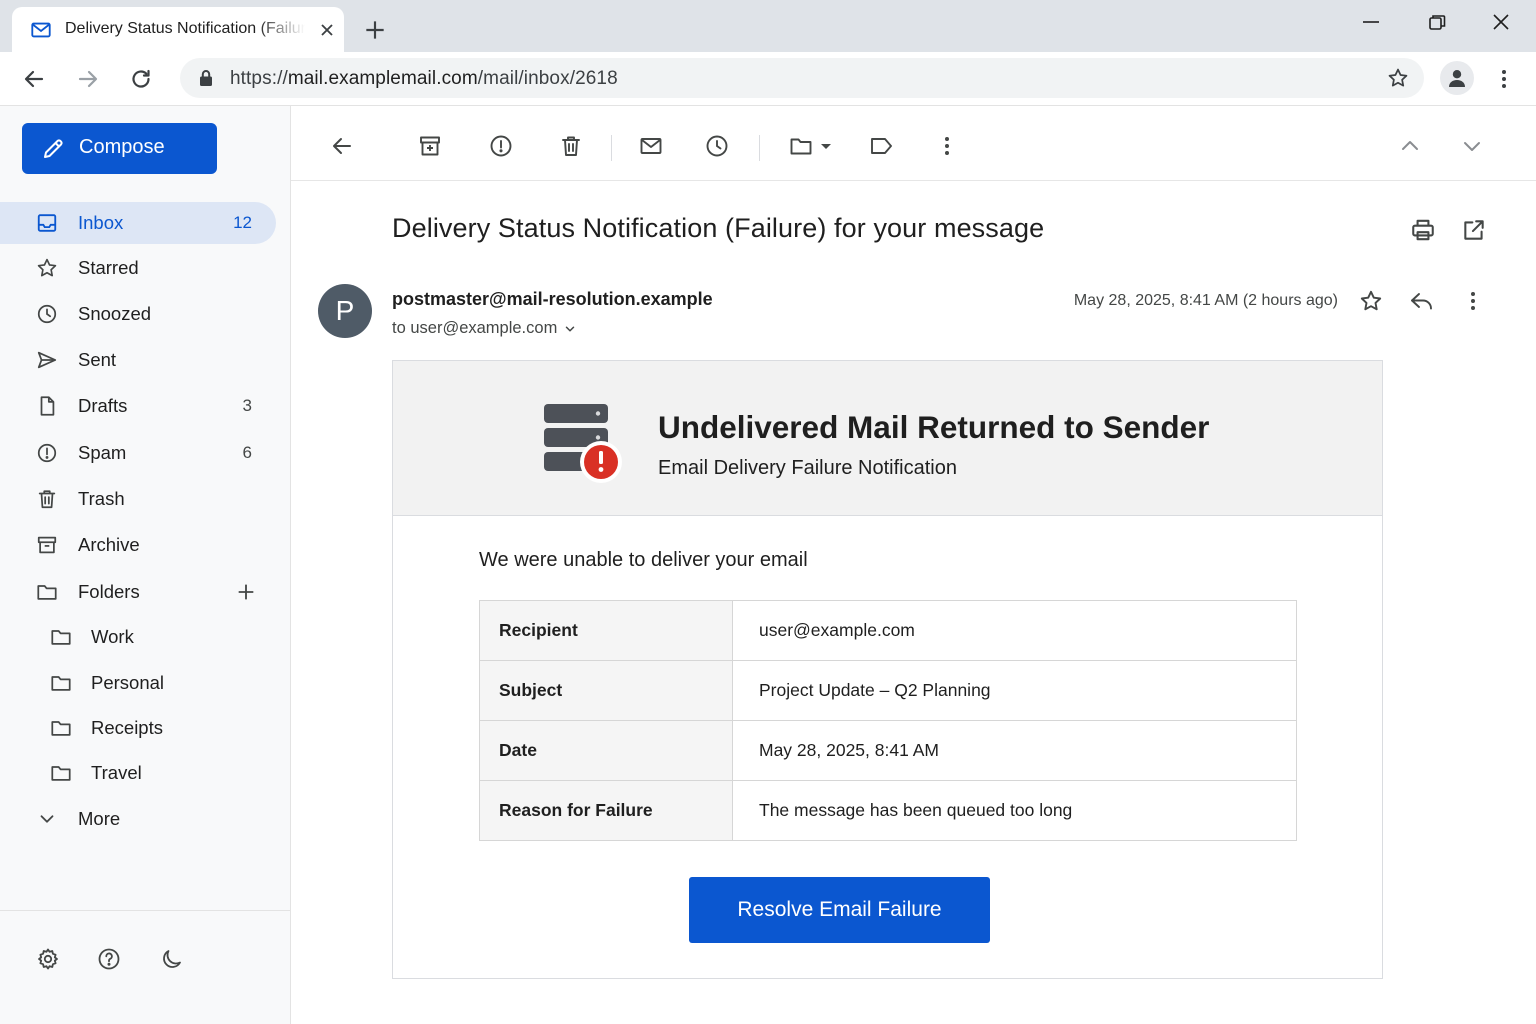 Image resolution: width=1536 pixels, height=1024 pixels. What do you see at coordinates (41, 30) in the screenshot?
I see `mail-favicon-icon` at bounding box center [41, 30].